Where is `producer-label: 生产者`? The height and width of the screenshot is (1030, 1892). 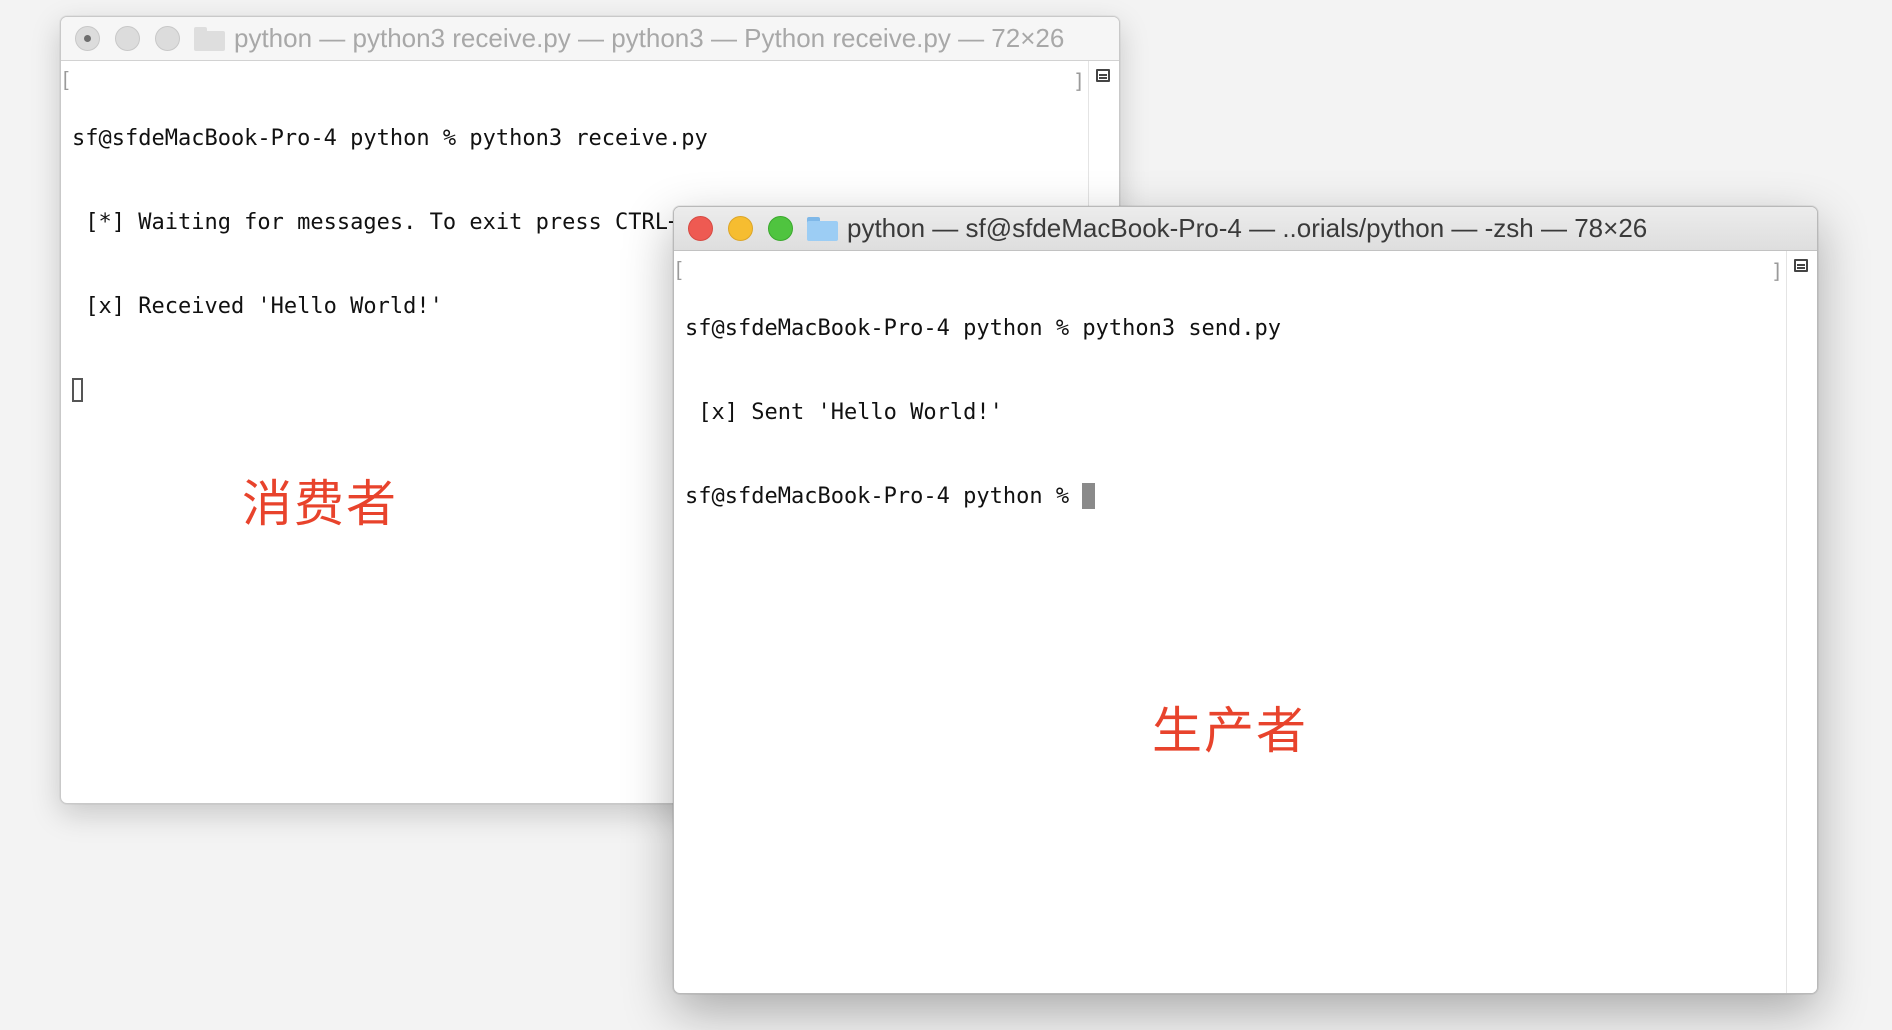
producer-label: 生产者 is located at coordinates (1230, 731).